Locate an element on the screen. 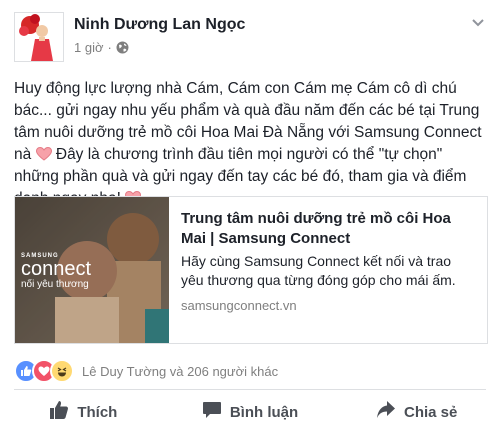 The image size is (500, 439). haha-reaction-icon is located at coordinates (62, 371).